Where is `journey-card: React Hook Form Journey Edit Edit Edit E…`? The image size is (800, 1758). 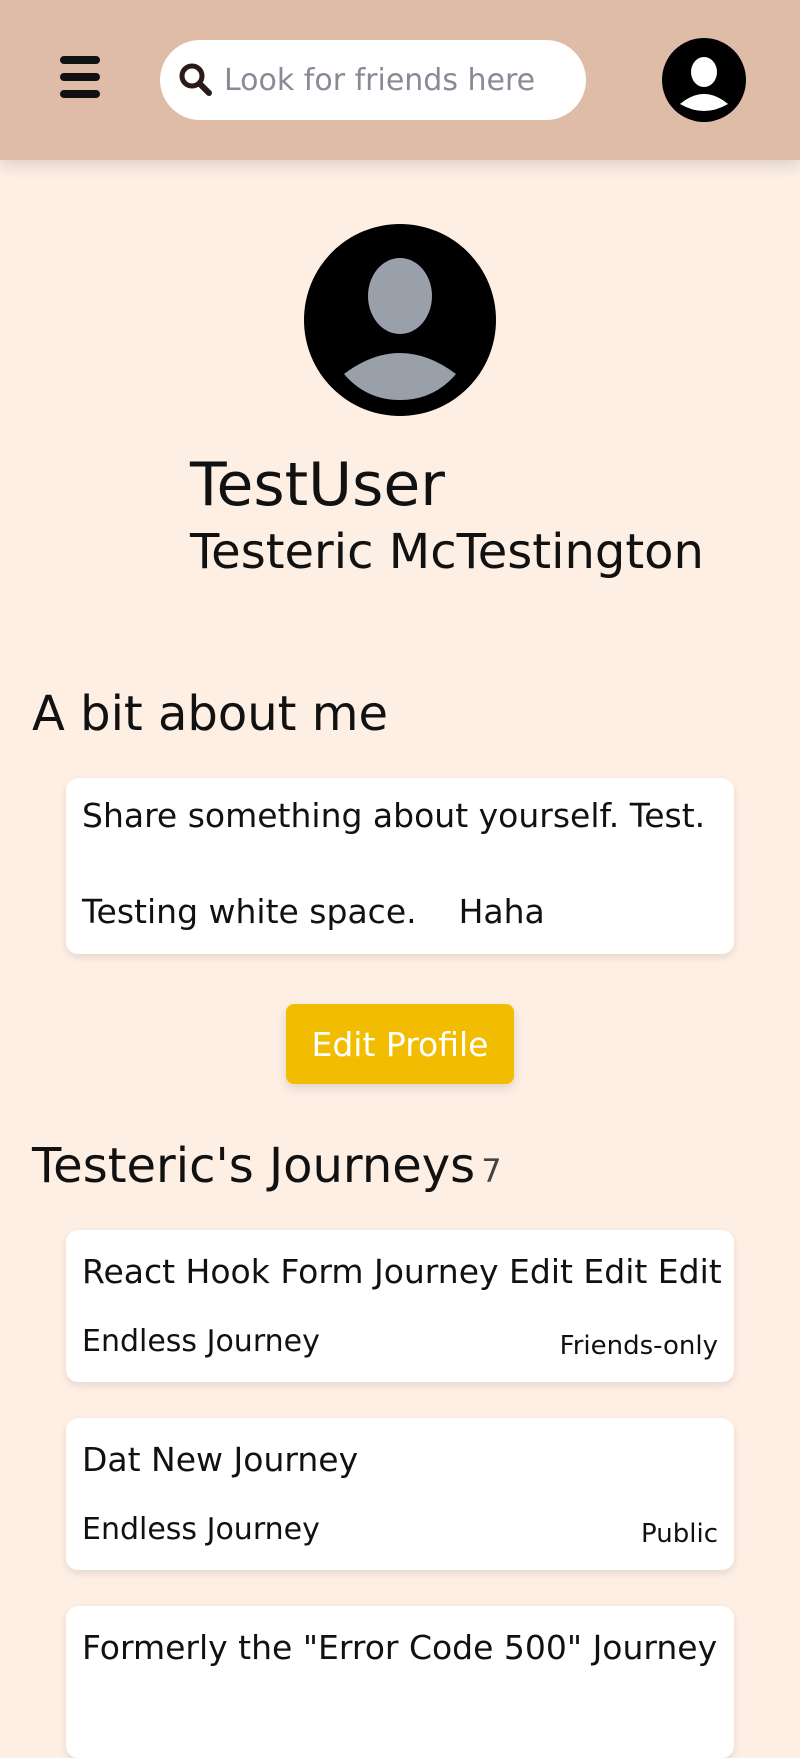
journey-card: React Hook Form Journey Edit Edit Edit E… is located at coordinates (400, 1306).